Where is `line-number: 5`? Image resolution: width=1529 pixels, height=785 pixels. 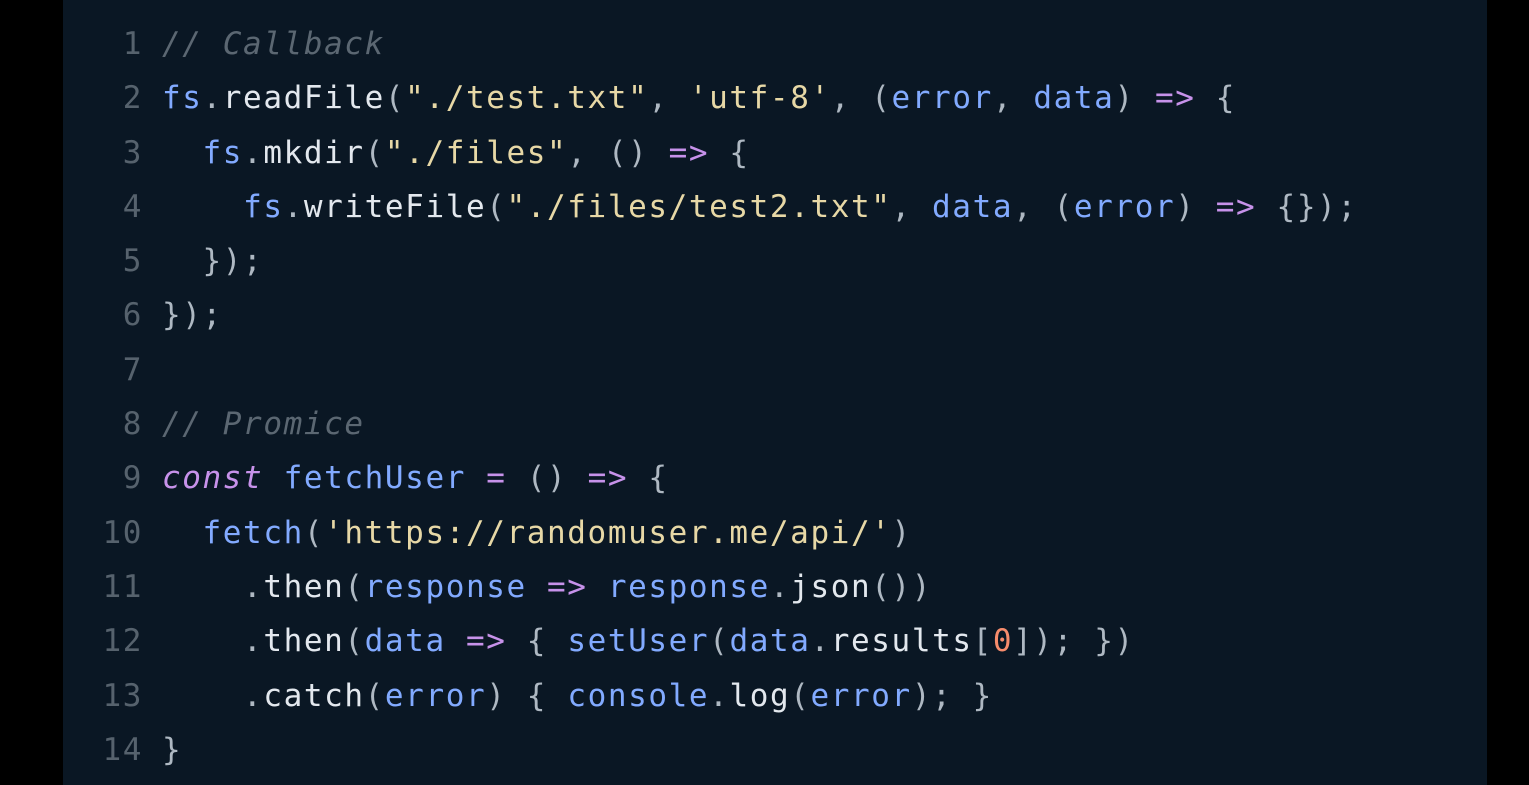
line-number: 5 is located at coordinates (132, 261).